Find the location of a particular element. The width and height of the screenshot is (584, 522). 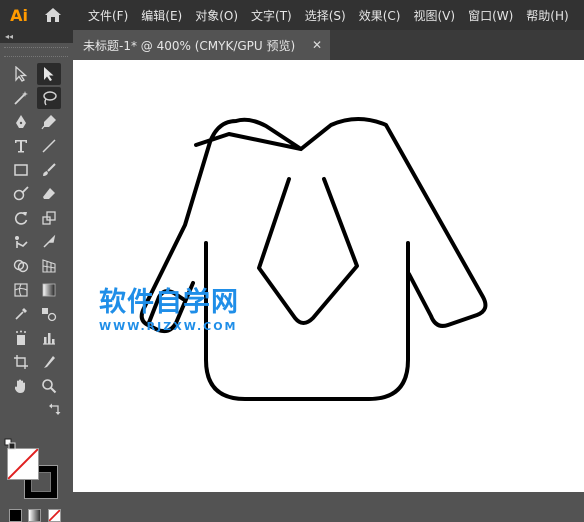

fill-color-swatch is located at coordinates (23, 464).